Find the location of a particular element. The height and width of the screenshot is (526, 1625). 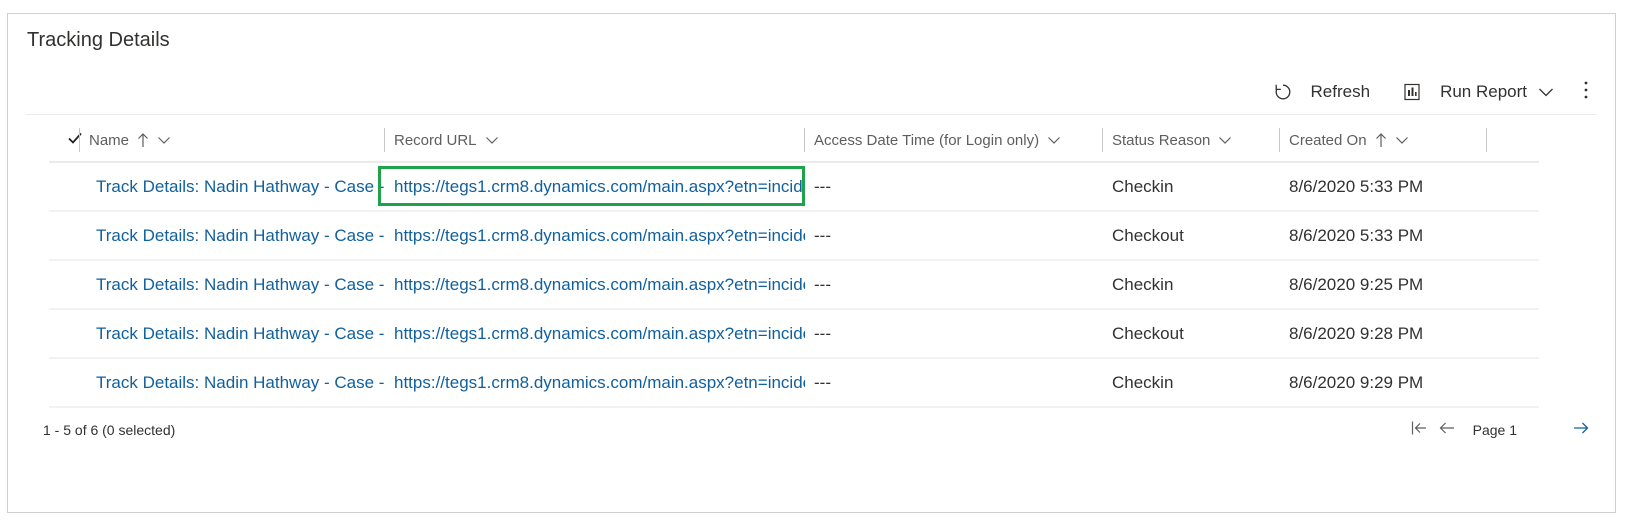

created-on-cell: 8/6/2020 9:28 PM is located at coordinates (1356, 333).